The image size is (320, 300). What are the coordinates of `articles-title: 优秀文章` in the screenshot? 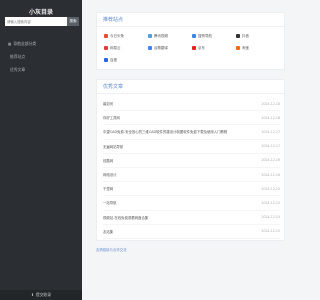 It's located at (113, 87).